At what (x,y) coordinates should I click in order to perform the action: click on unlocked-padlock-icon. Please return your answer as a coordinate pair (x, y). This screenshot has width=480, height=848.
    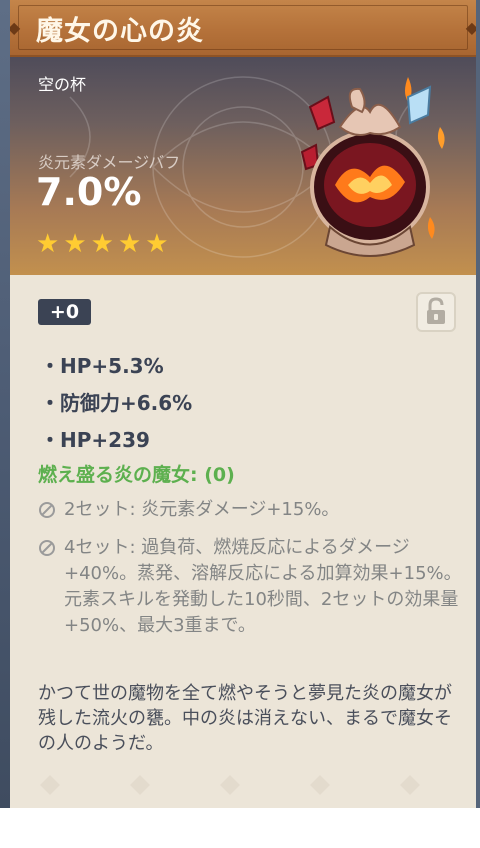
    Looking at the image, I should click on (436, 310).